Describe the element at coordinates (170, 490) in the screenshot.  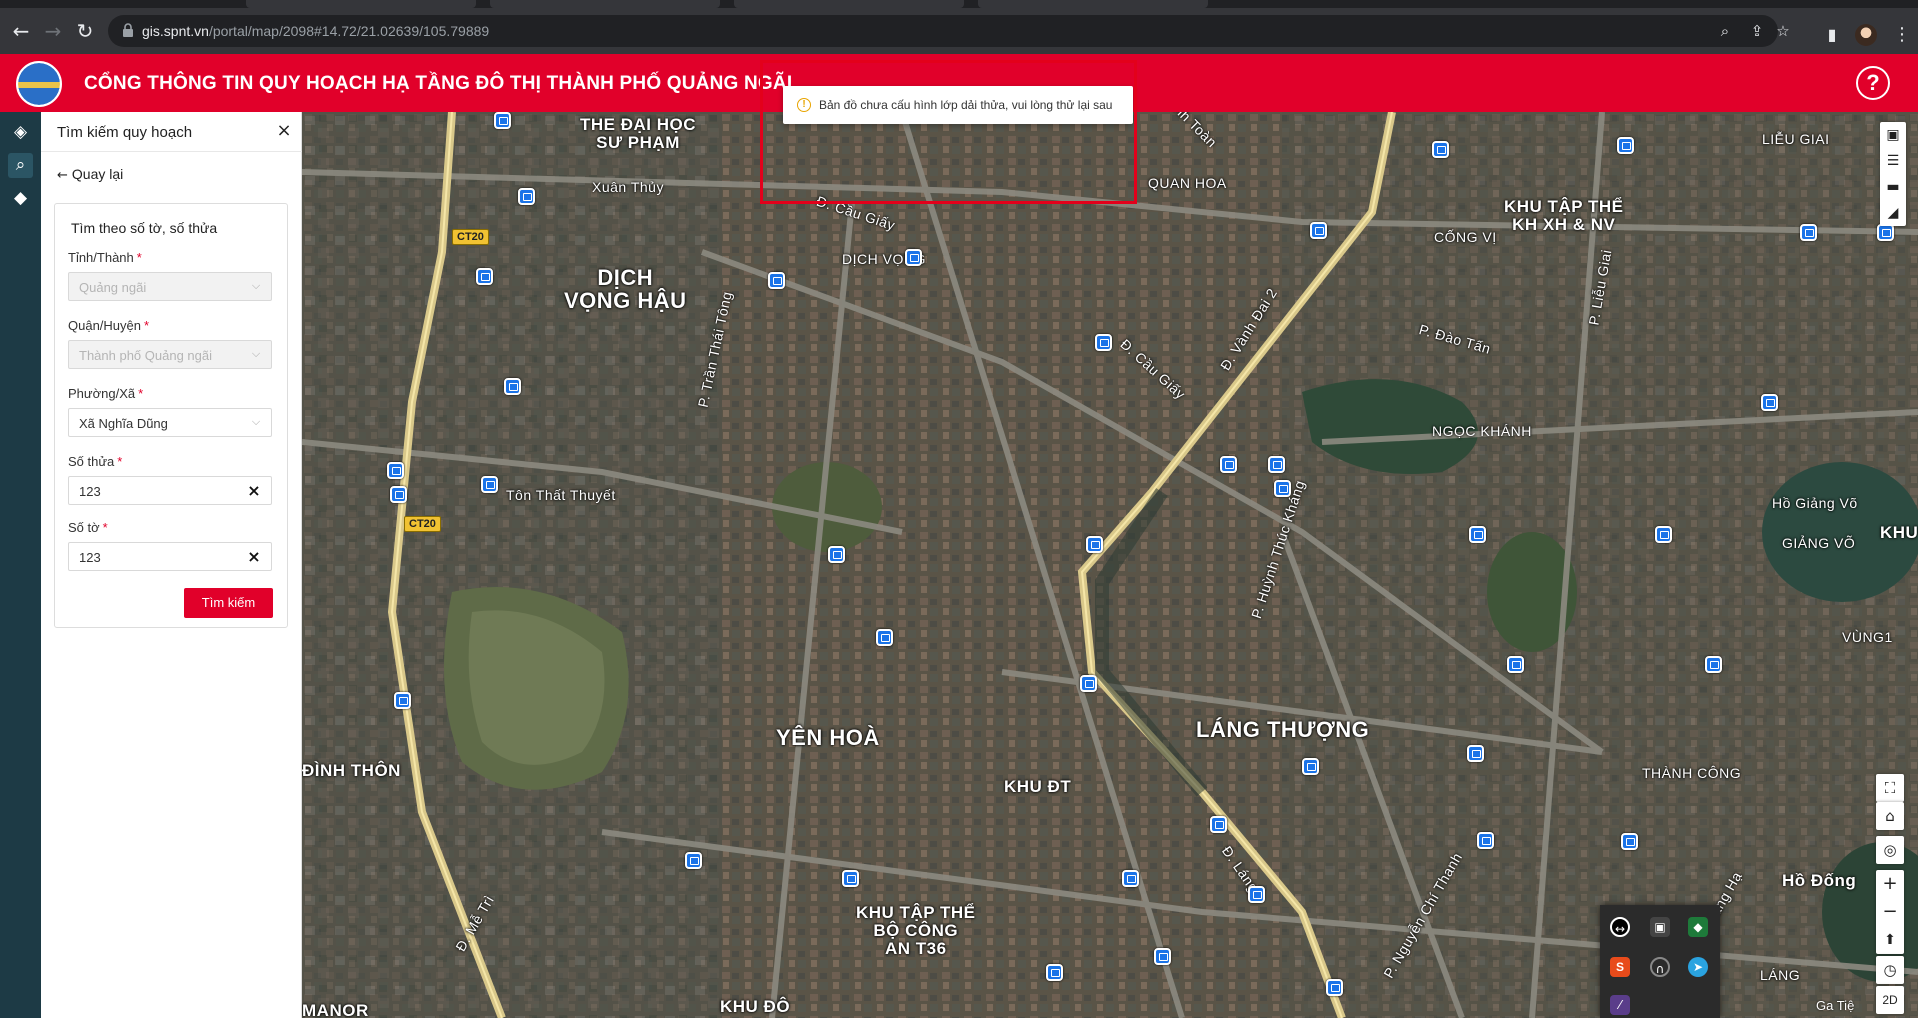
I see `parcel-number-input: 123 ×` at that location.